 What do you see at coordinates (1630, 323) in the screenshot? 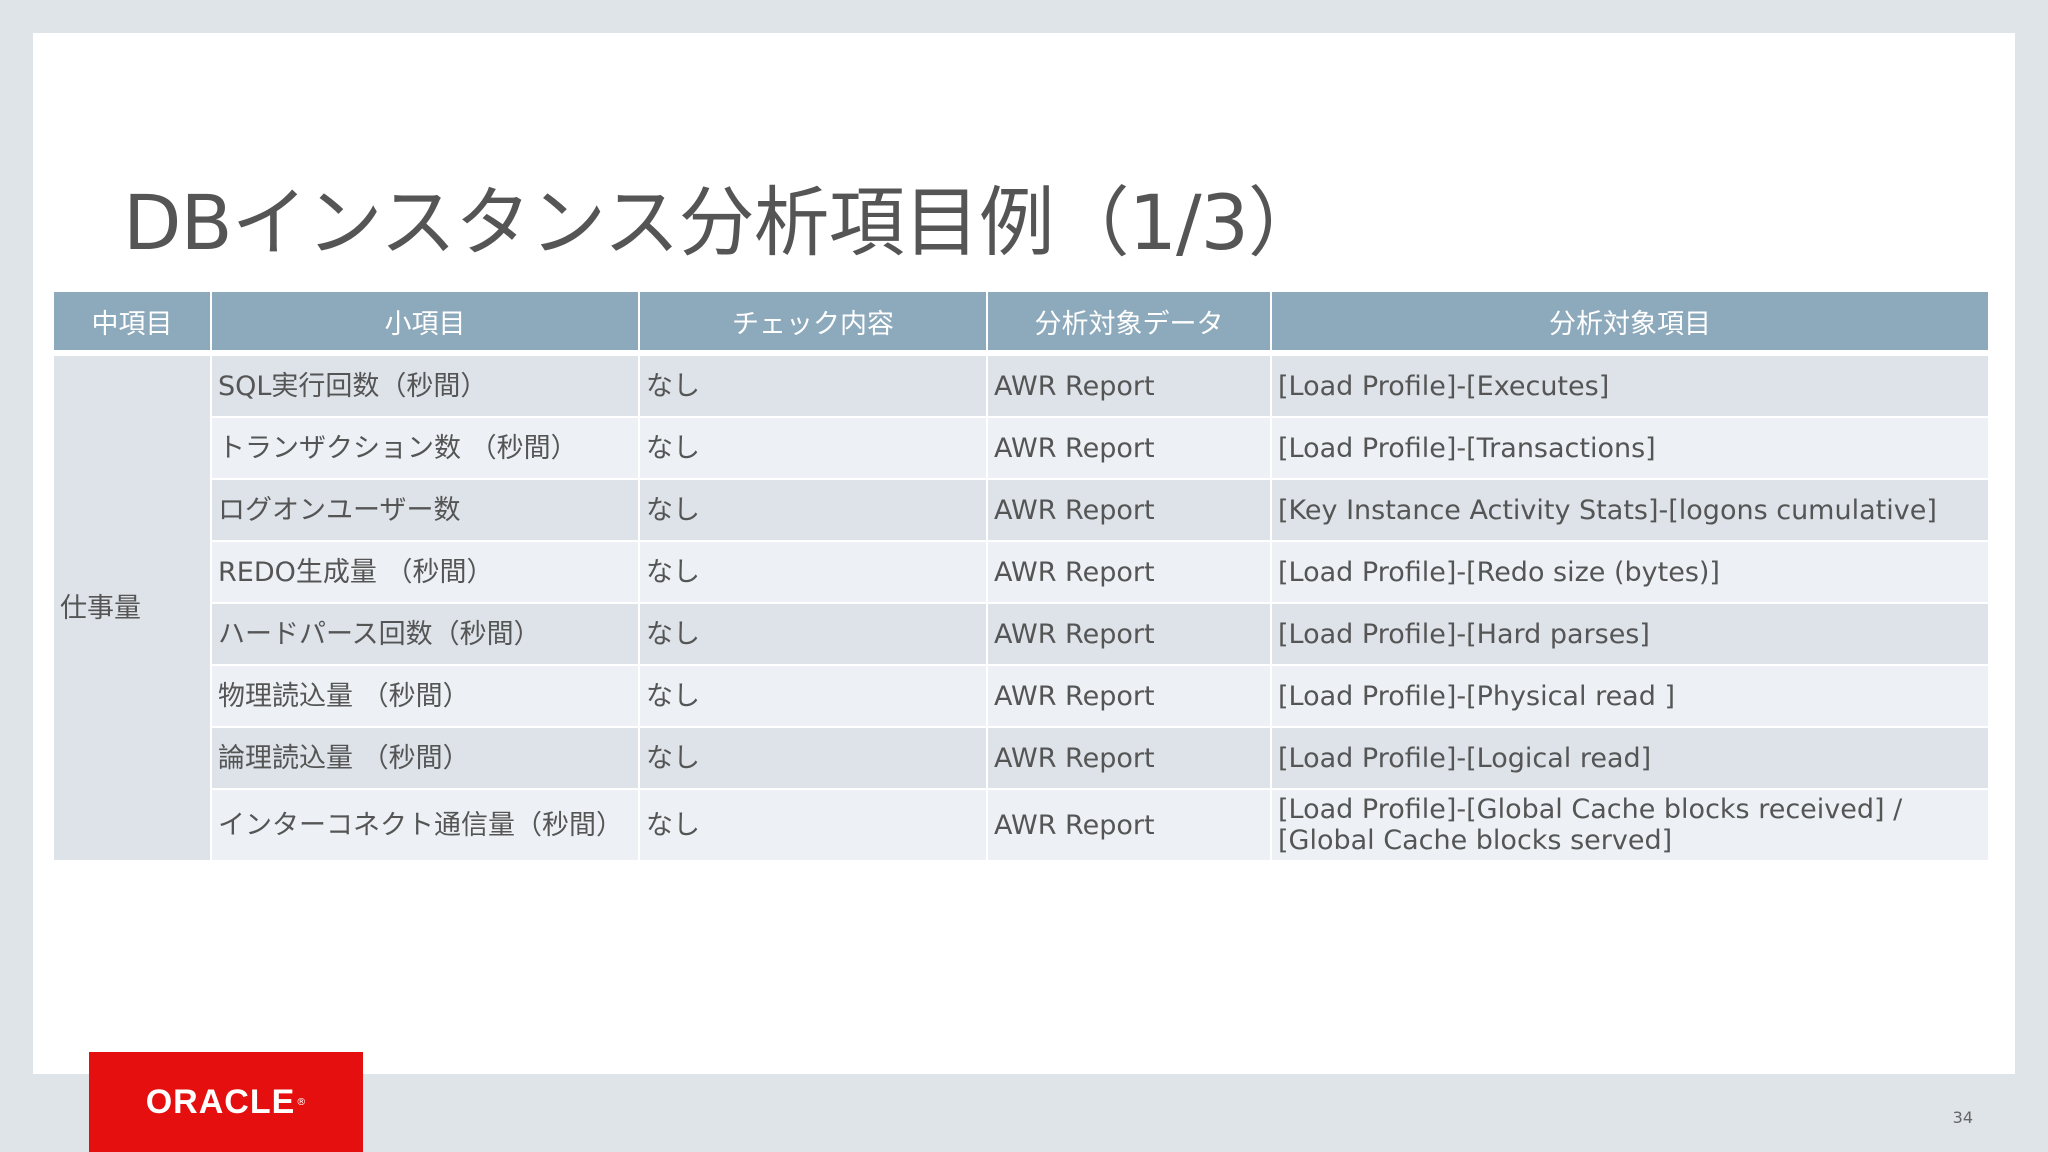
I see `header-target-item: 分析対象項目` at bounding box center [1630, 323].